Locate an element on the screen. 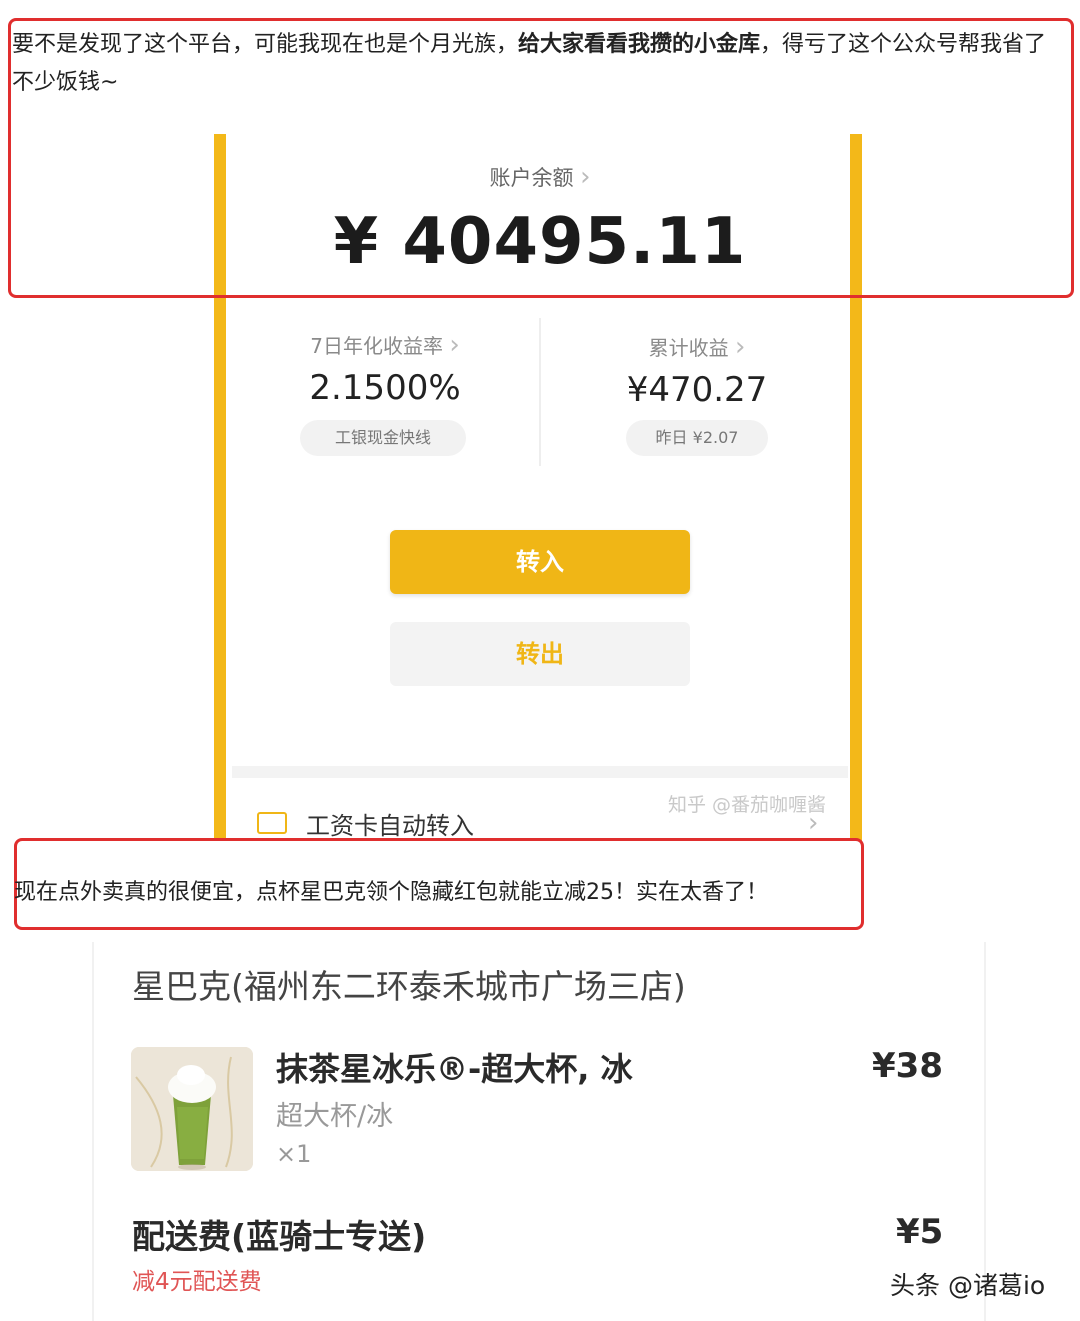 This screenshot has width=1080, height=1321. delivery-fee-label: 配送费(蓝骑士专送) is located at coordinates (279, 1236).